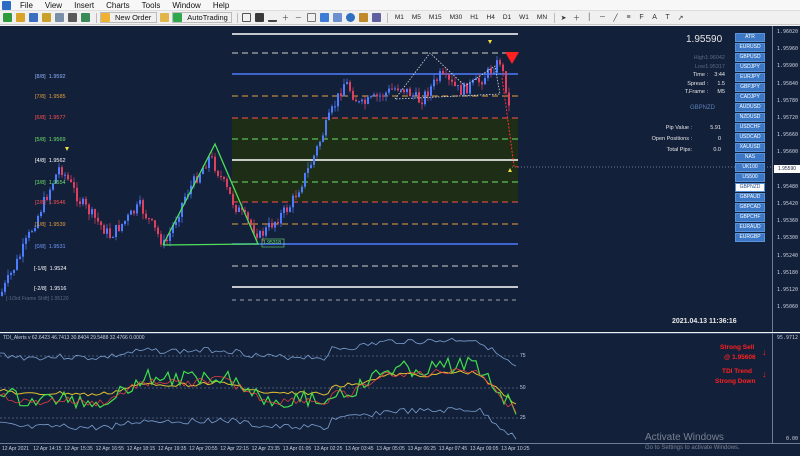 The image size is (800, 456). What do you see at coordinates (750, 177) in the screenshot?
I see `symbol-button-us500: US500` at bounding box center [750, 177].